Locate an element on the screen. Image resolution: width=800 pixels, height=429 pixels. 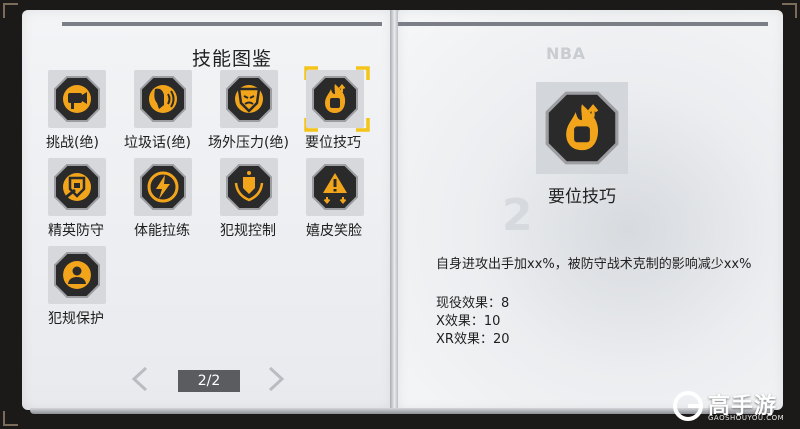
person-shield-icon is located at coordinates (77, 275).